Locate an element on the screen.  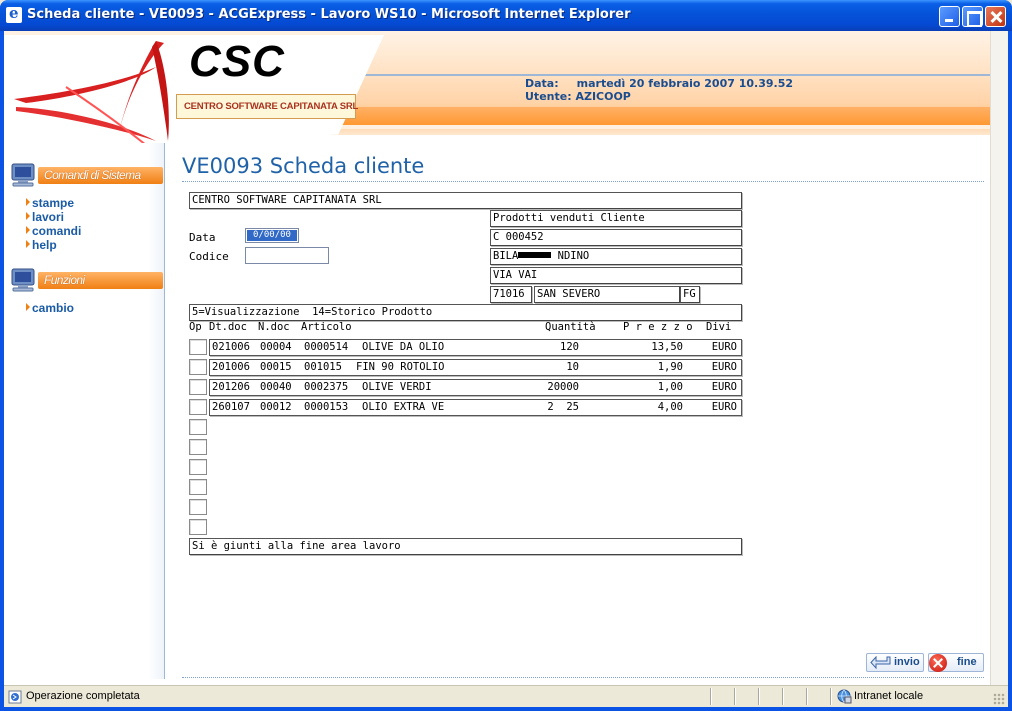
enter-arrow-icon is located at coordinates (880, 663).